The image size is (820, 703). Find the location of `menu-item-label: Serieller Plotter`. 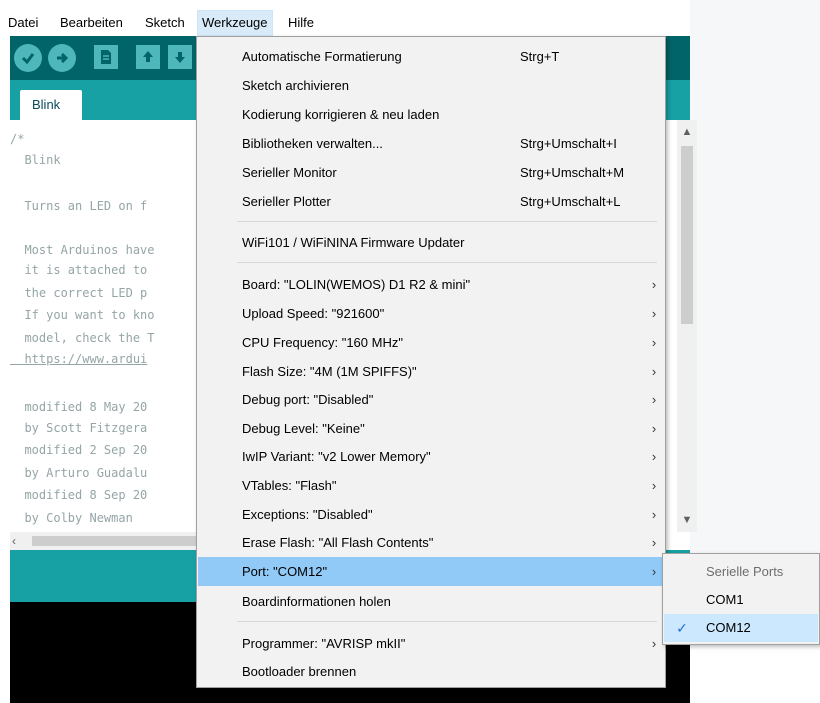

menu-item-label: Serieller Plotter is located at coordinates (286, 201).